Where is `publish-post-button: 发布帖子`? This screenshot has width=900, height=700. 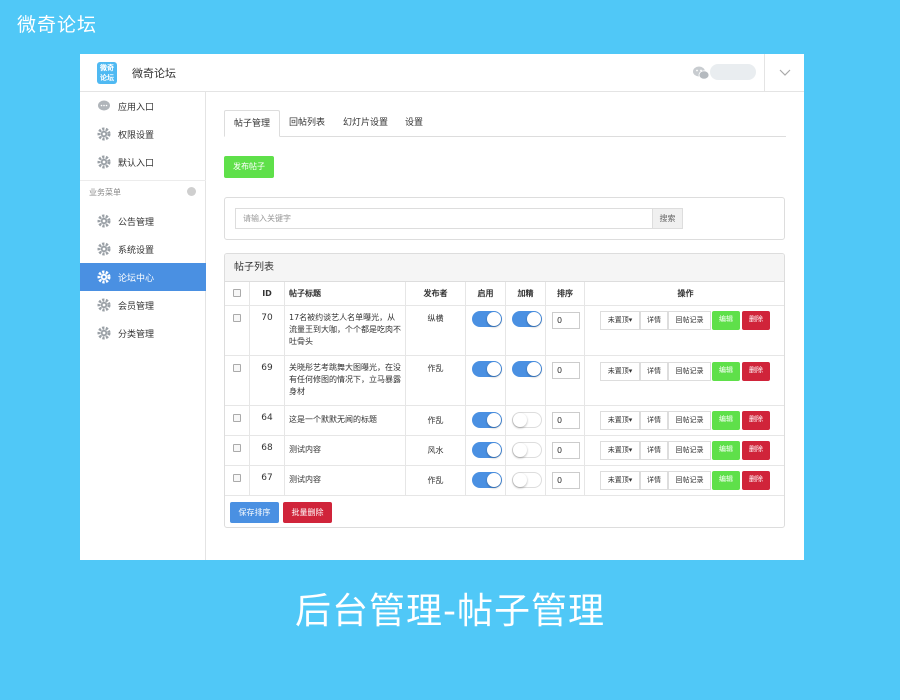
publish-post-button: 发布帖子 is located at coordinates (249, 167).